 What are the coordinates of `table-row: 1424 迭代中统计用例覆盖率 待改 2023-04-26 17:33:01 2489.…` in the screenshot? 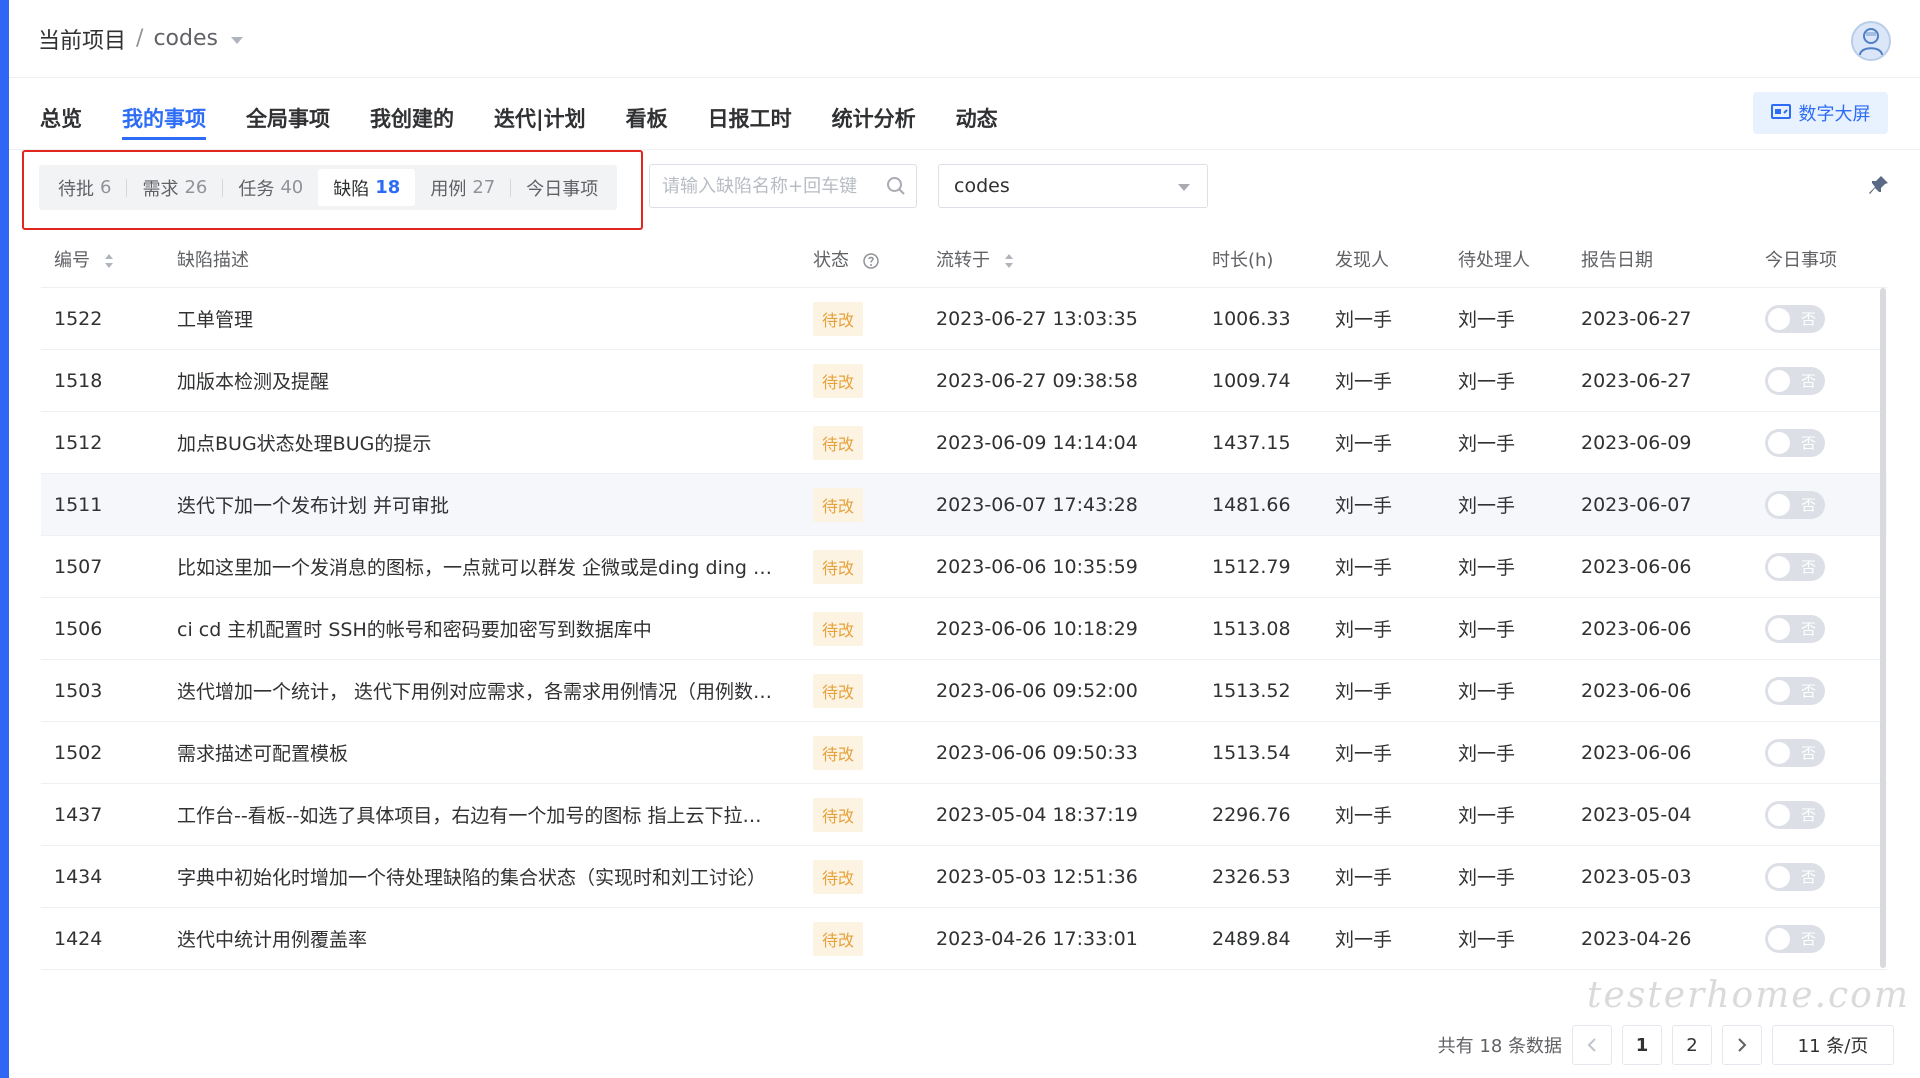 It's located at (964, 939).